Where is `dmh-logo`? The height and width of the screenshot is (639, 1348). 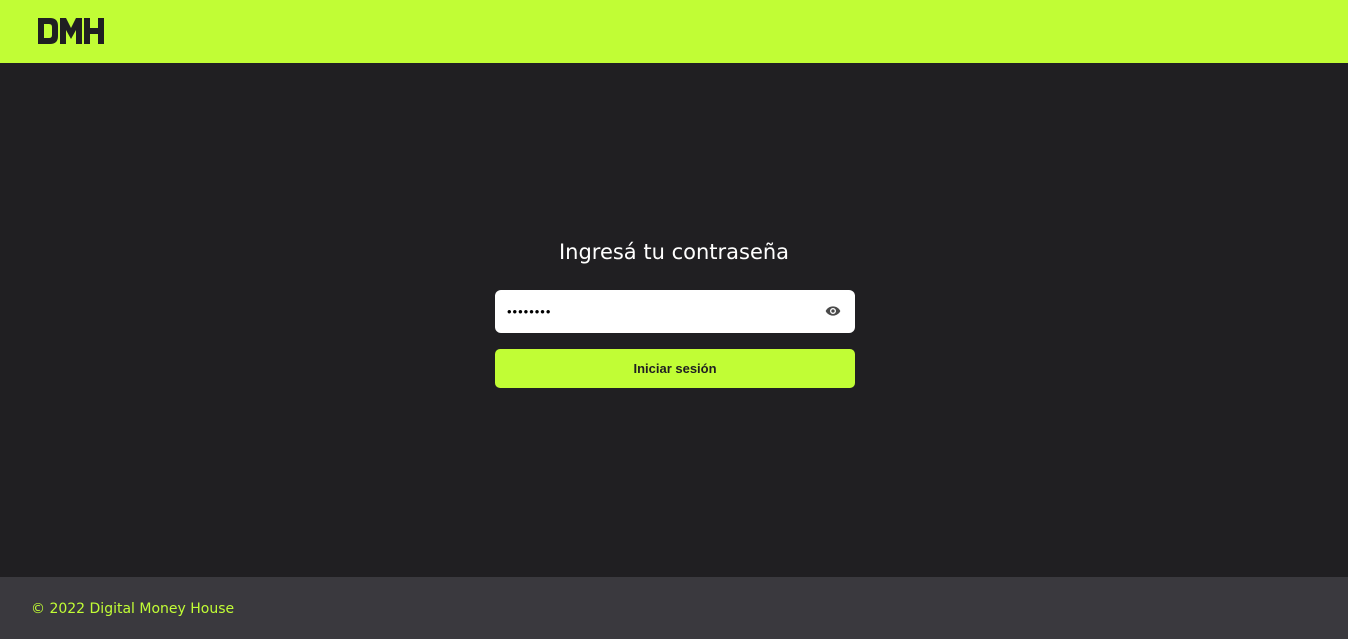
dmh-logo is located at coordinates (71, 31).